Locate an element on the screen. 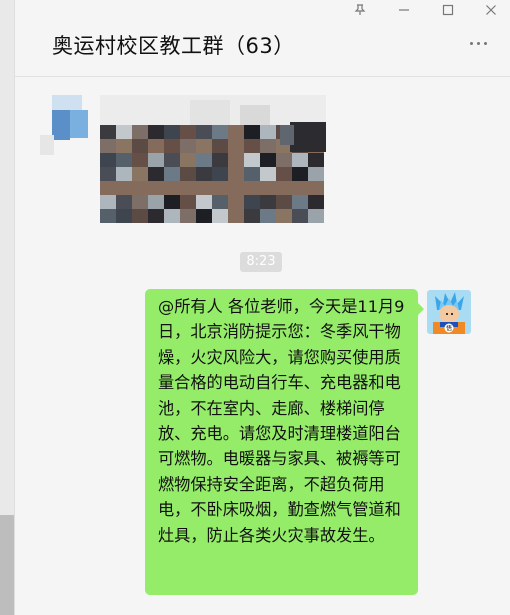 The height and width of the screenshot is (615, 510). minimize-icon is located at coordinates (404, 10).